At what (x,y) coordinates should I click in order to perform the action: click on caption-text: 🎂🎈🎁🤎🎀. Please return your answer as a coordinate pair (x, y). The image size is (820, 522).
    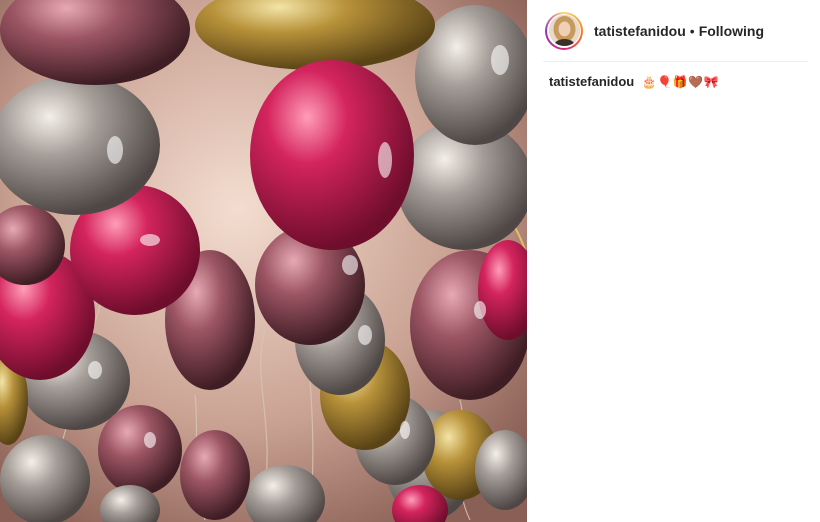
    Looking at the image, I should click on (680, 82).